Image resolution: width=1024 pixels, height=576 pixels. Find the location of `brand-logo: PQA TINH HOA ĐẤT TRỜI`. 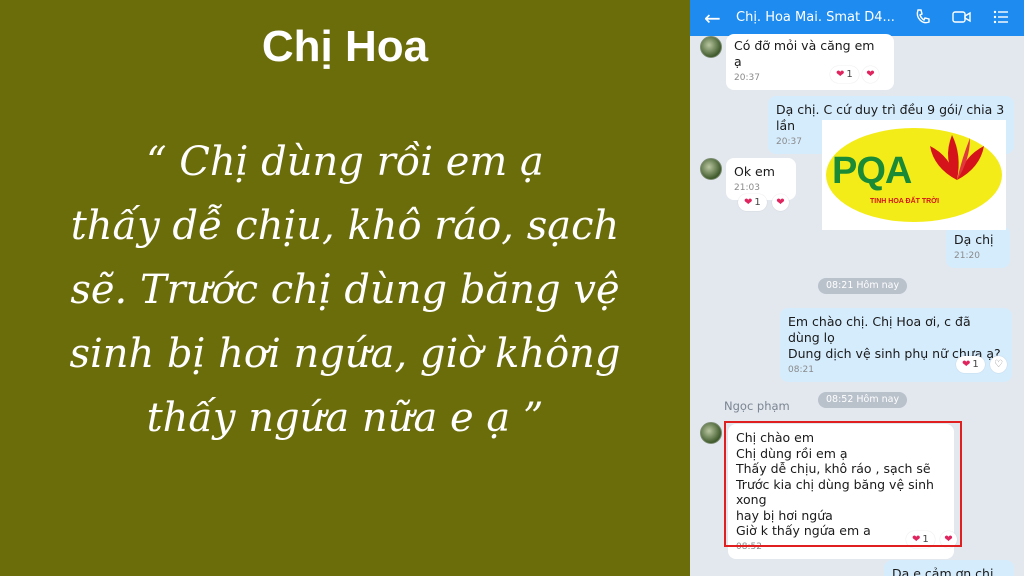

brand-logo: PQA TINH HOA ĐẤT TRỜI is located at coordinates (914, 175).